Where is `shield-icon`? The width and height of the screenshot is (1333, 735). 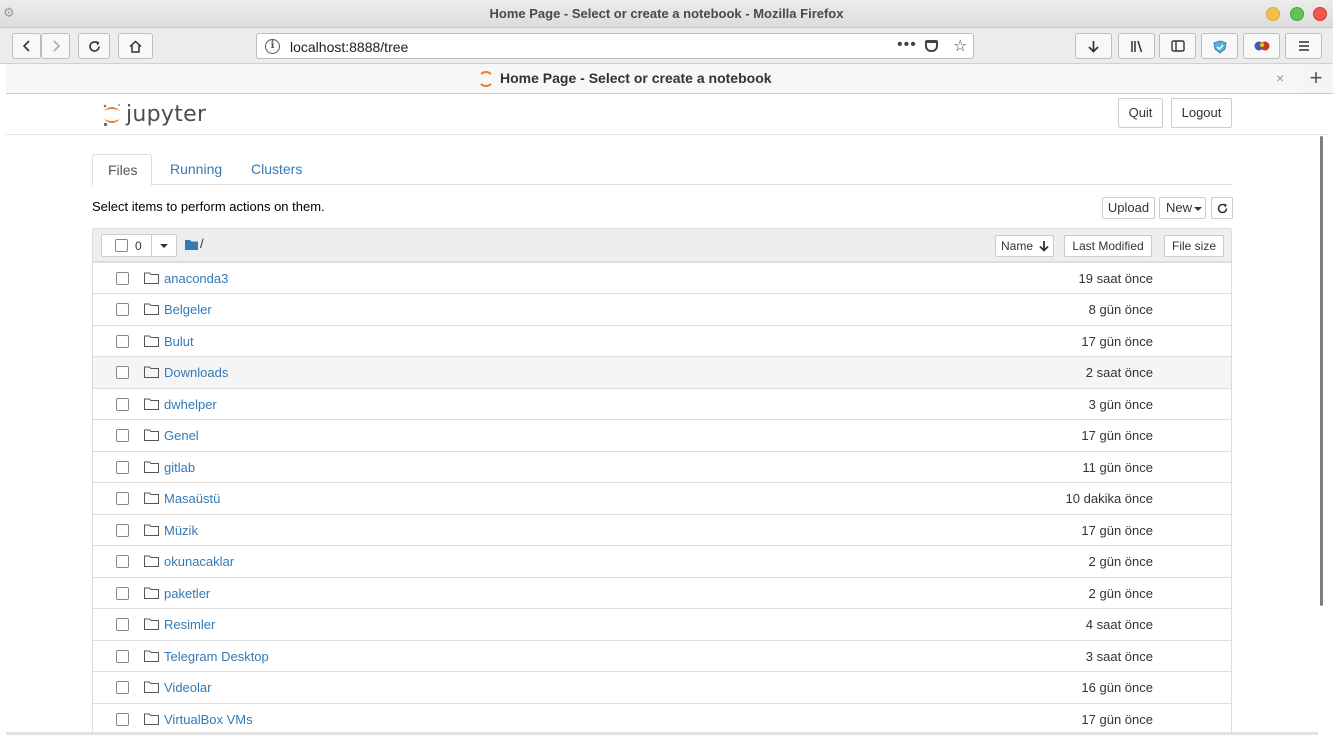 shield-icon is located at coordinates (1219, 47).